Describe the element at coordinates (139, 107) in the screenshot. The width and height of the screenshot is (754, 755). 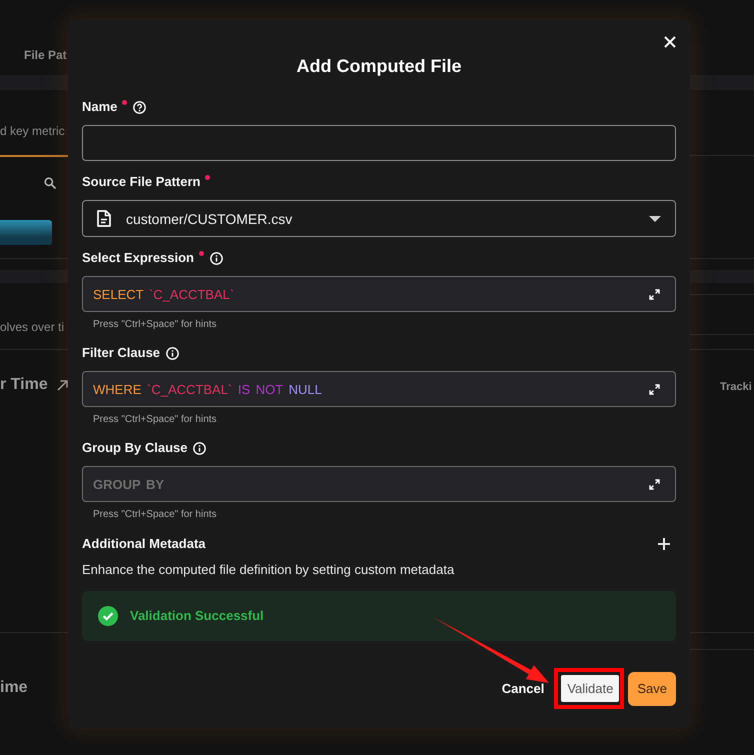
I see `question-icon` at that location.